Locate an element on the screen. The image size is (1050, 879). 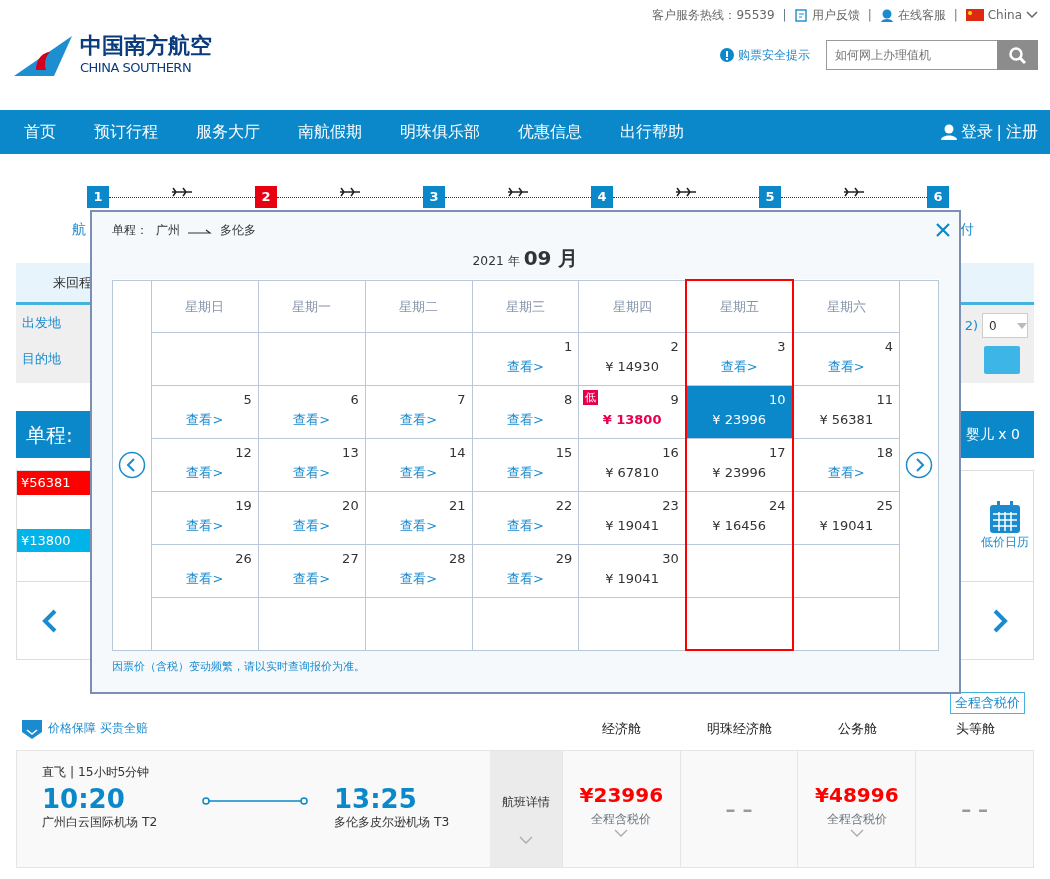
prev-month-icon is located at coordinates (132, 465).